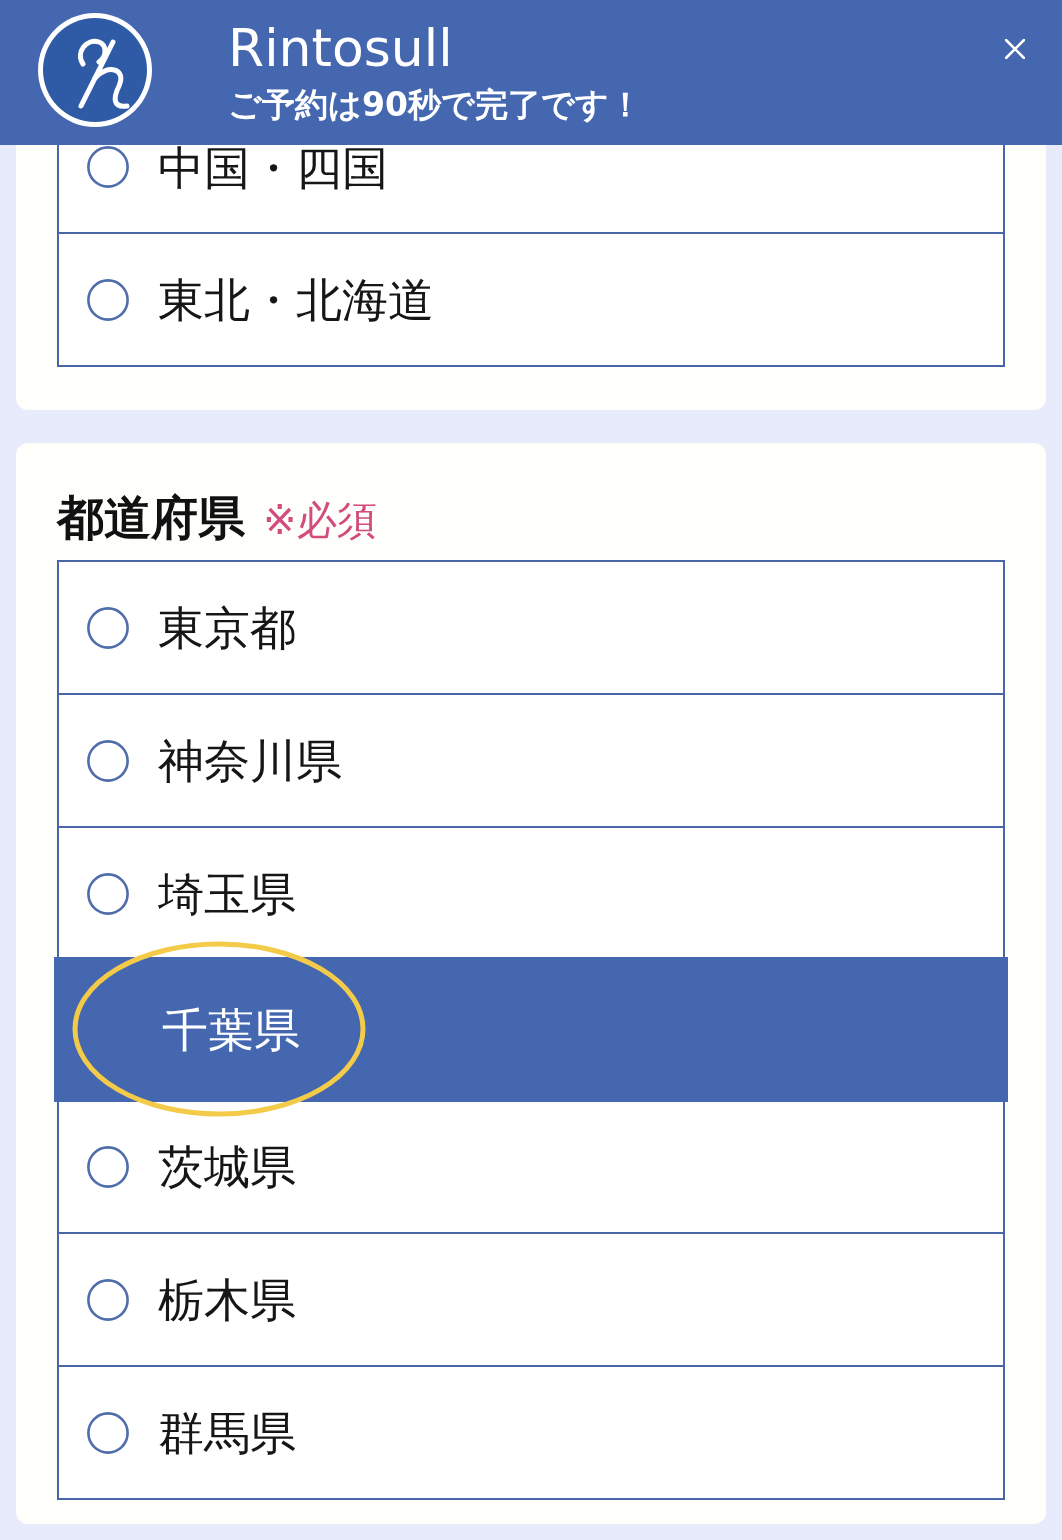 This screenshot has height=1540, width=1062. Describe the element at coordinates (435, 105) in the screenshot. I see `header-subtitle: ご予約は90秒で完了です！` at that location.